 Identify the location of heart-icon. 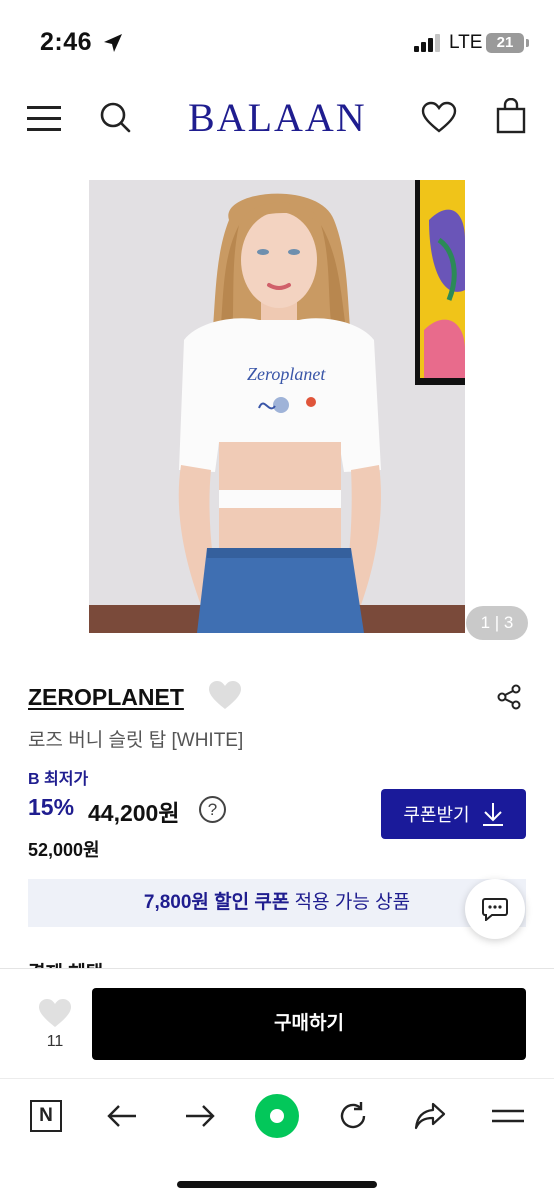
(439, 117).